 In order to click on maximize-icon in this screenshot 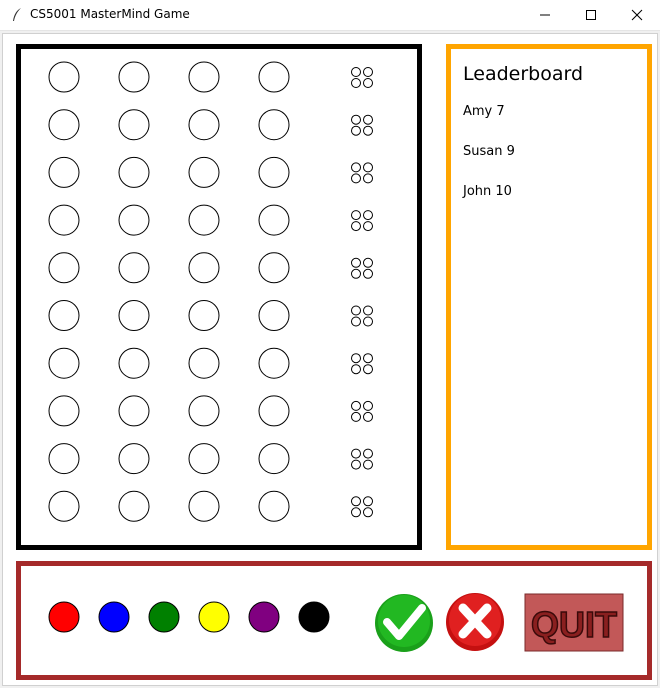, I will do `click(591, 15)`.